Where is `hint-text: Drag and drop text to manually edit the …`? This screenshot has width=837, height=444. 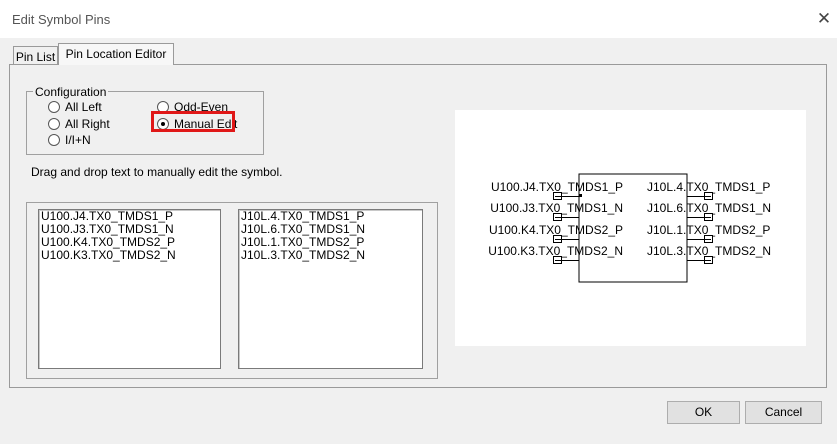 hint-text: Drag and drop text to manually edit the … is located at coordinates (157, 172).